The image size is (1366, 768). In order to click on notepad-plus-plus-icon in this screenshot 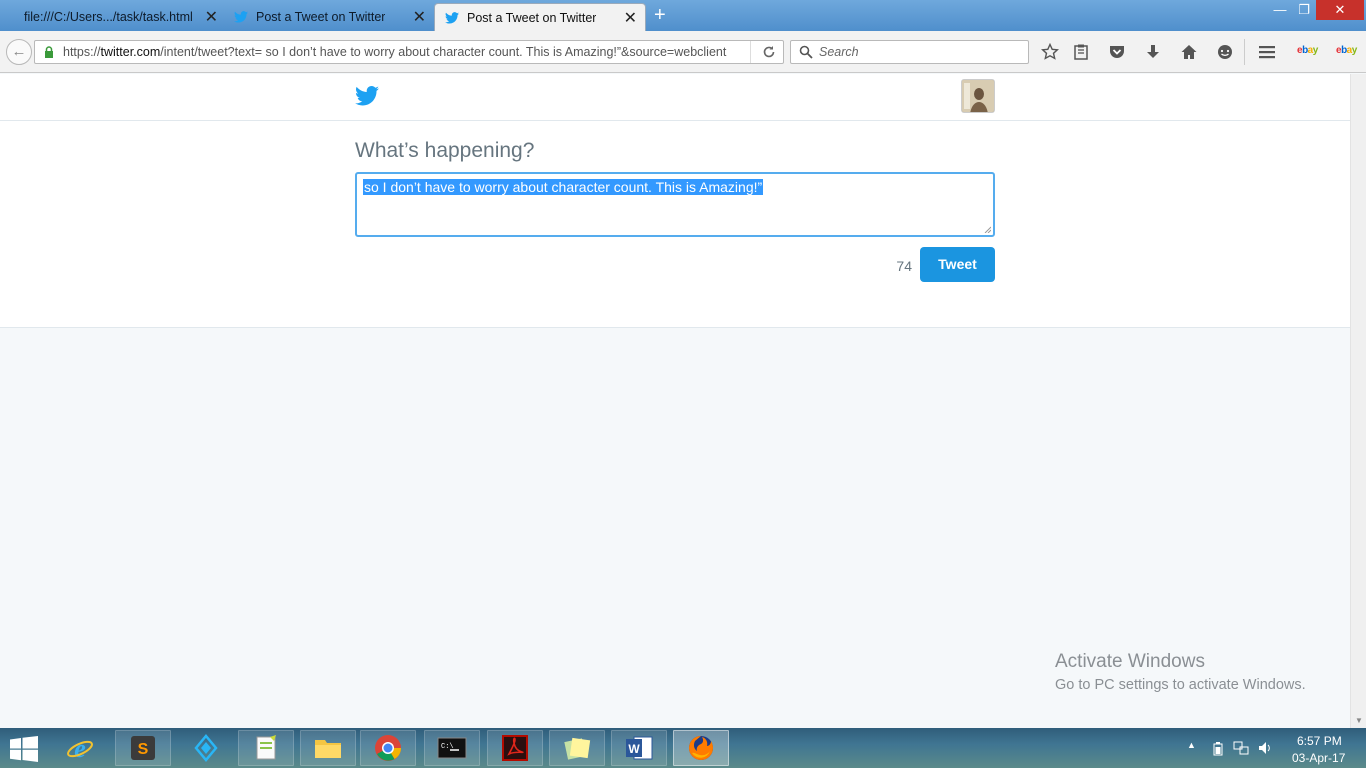, I will do `click(266, 748)`.